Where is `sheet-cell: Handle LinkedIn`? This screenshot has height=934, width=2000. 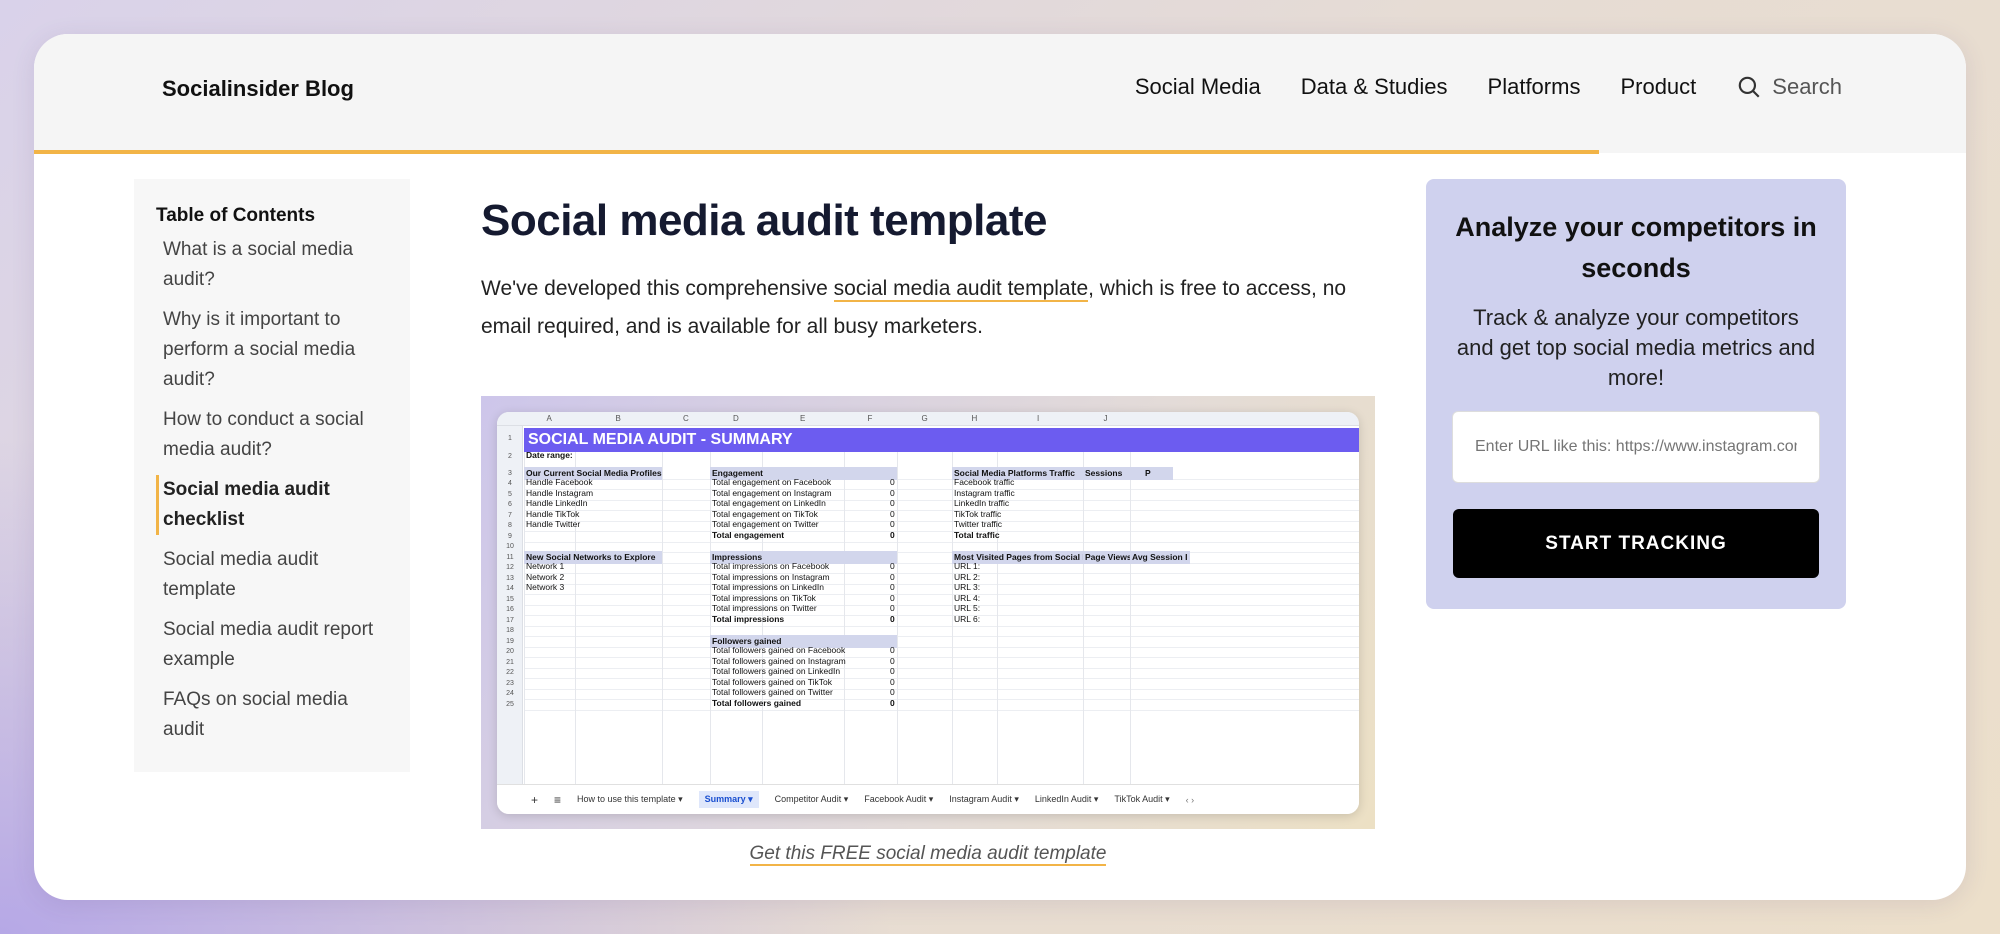
sheet-cell: Handle LinkedIn is located at coordinates (557, 503).